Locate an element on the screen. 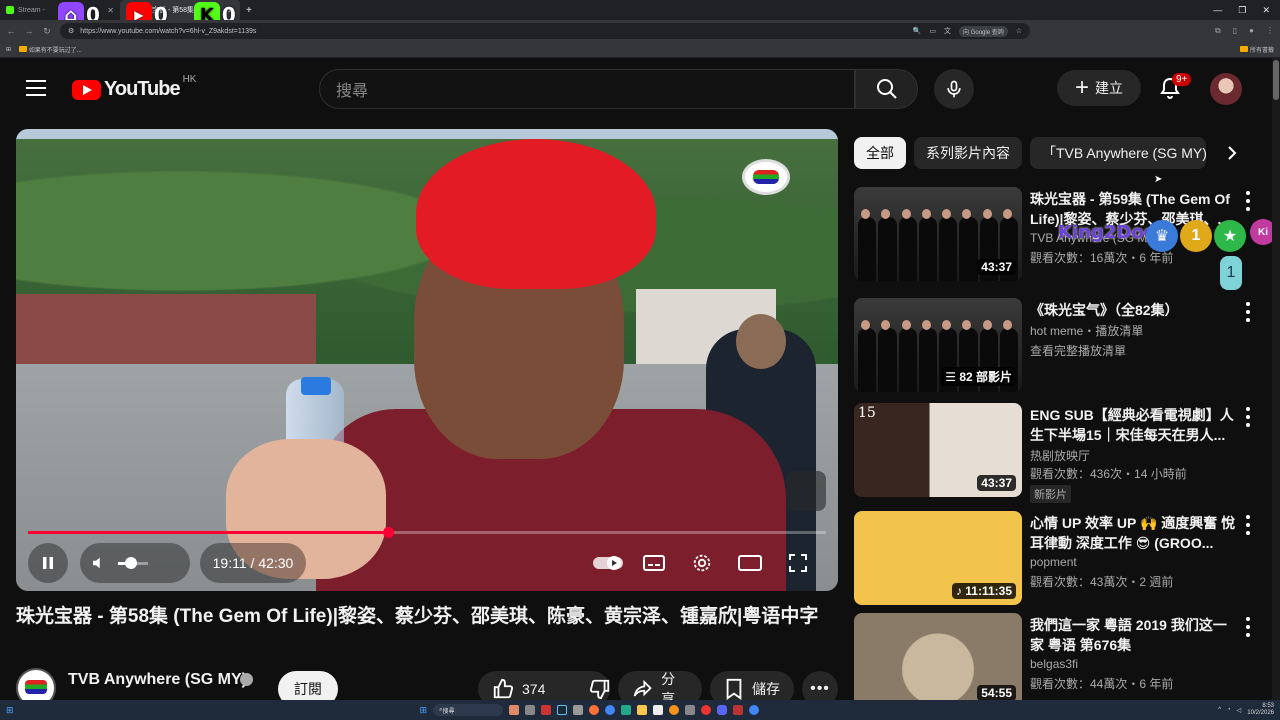  autoplay-toggle is located at coordinates (608, 563).